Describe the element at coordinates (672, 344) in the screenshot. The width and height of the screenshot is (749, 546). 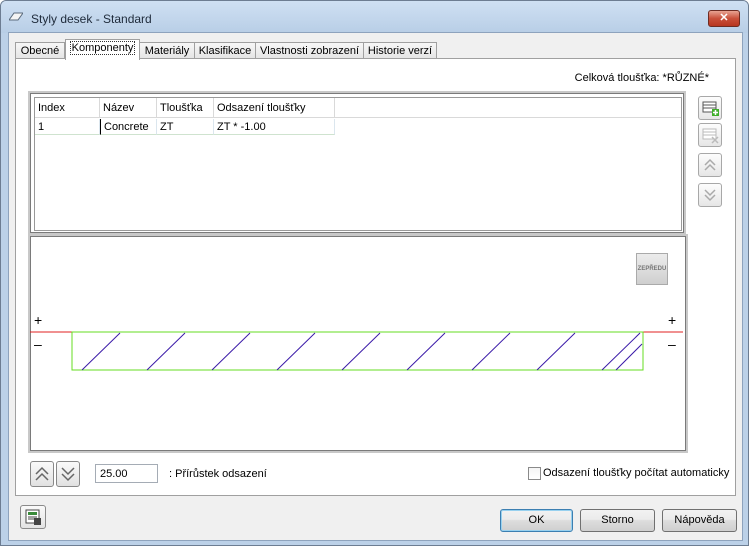
I see `minus-marker-right: –` at that location.